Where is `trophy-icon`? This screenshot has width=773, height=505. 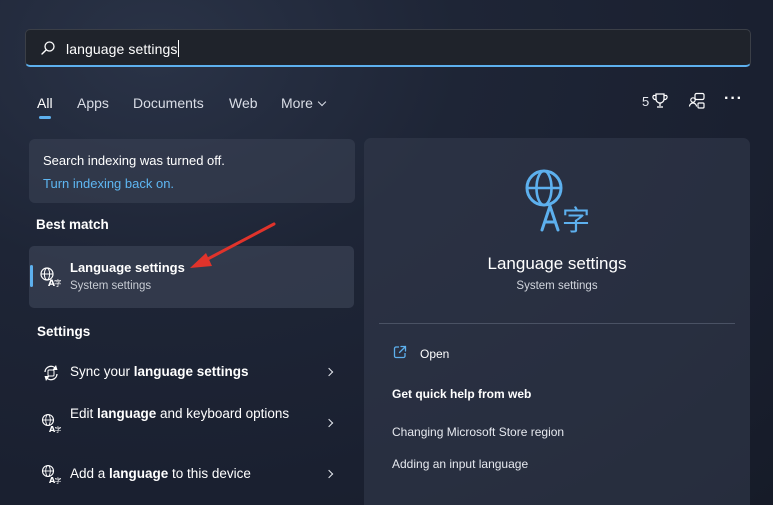
trophy-icon is located at coordinates (660, 101).